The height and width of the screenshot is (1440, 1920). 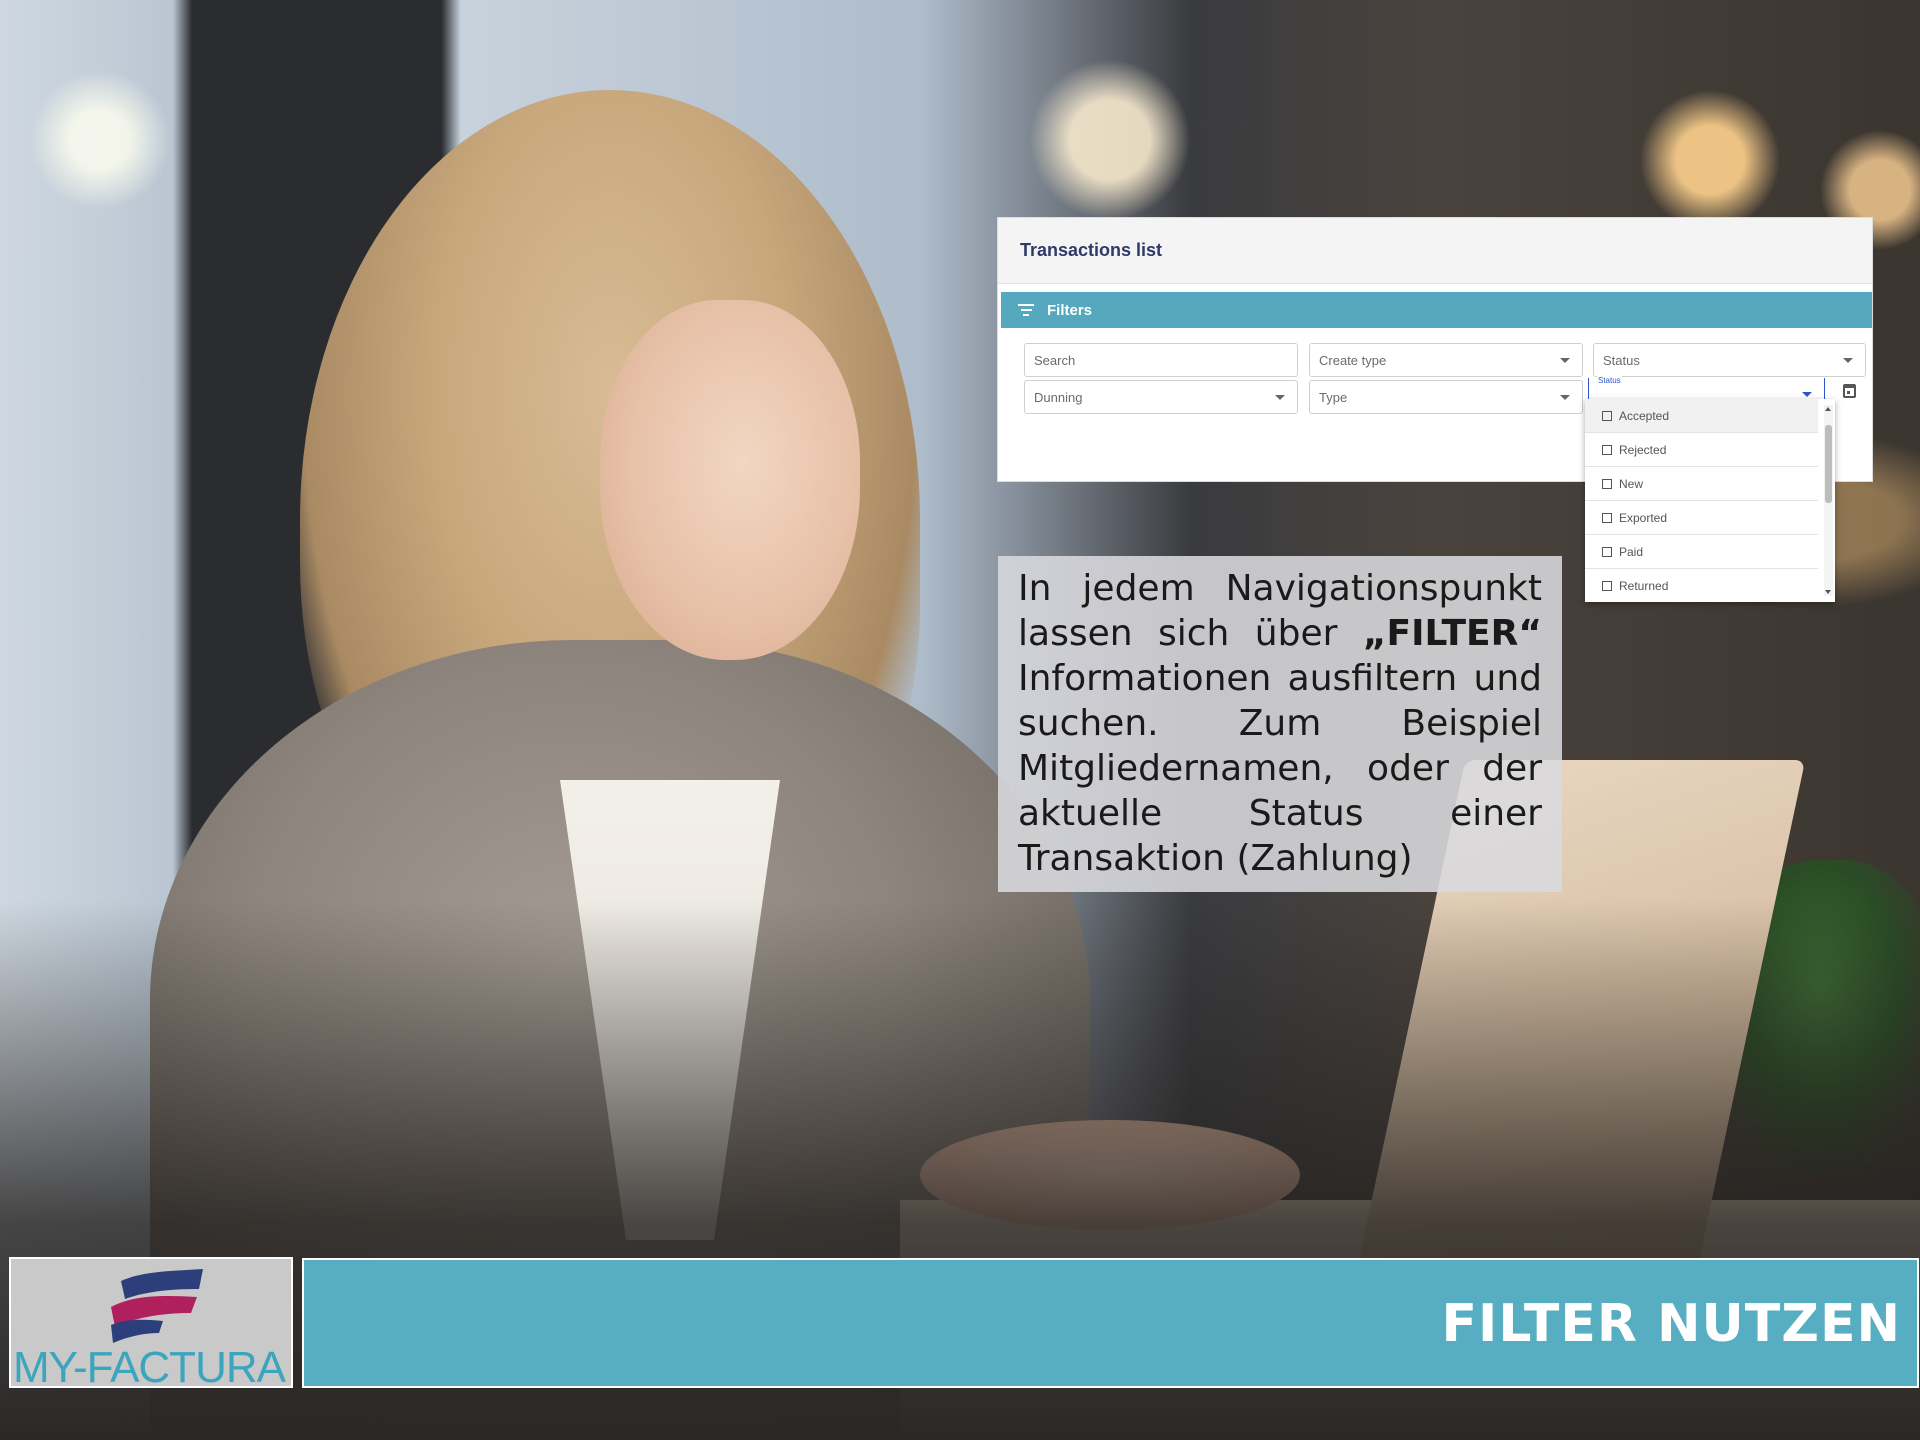 I want to click on option-label: Paid, so click(x=1631, y=551).